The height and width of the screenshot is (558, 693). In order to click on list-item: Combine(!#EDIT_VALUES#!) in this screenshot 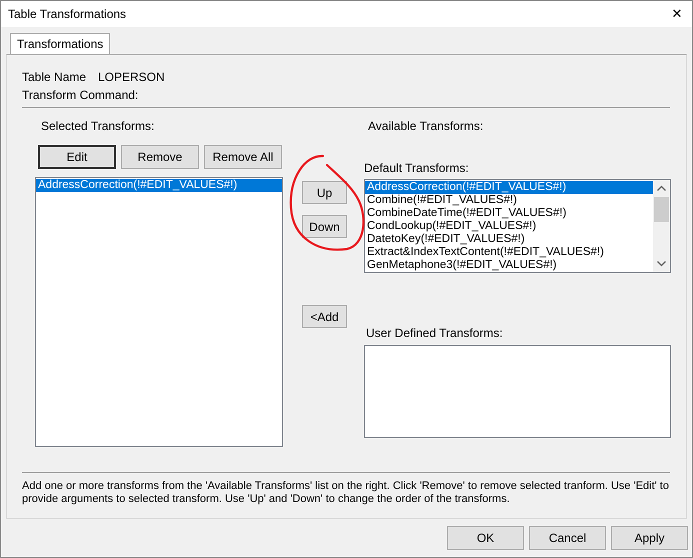, I will do `click(509, 200)`.